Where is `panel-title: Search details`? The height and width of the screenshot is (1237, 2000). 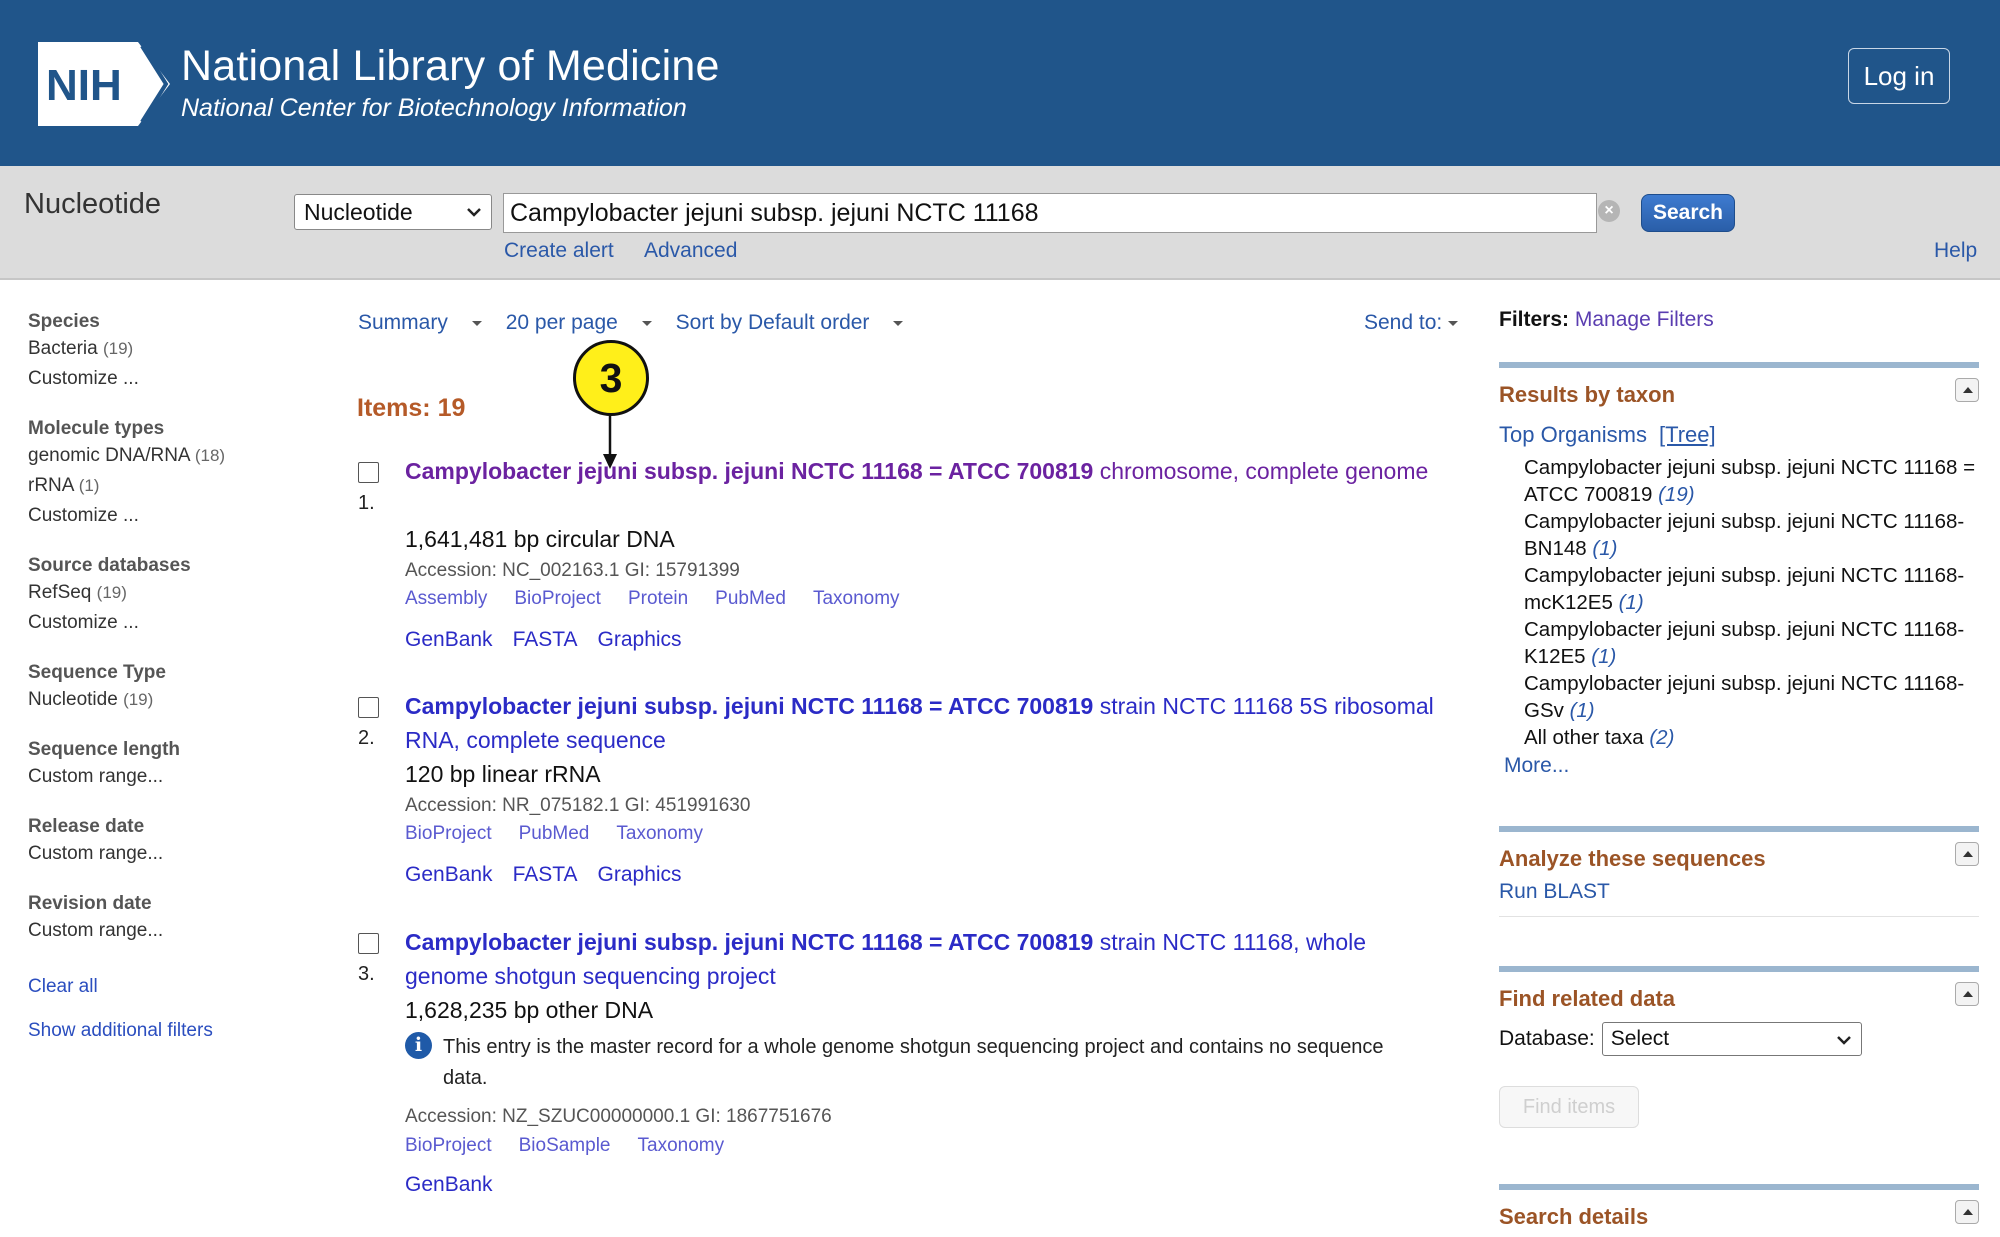 panel-title: Search details is located at coordinates (1574, 1216).